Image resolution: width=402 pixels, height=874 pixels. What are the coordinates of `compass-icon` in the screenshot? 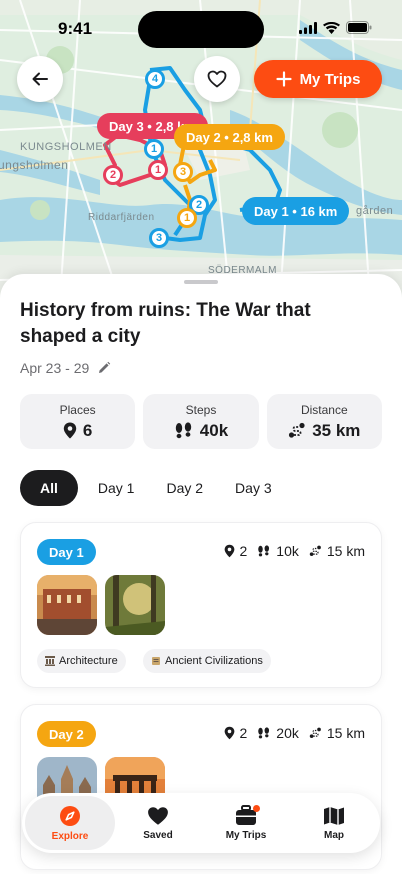 It's located at (70, 815).